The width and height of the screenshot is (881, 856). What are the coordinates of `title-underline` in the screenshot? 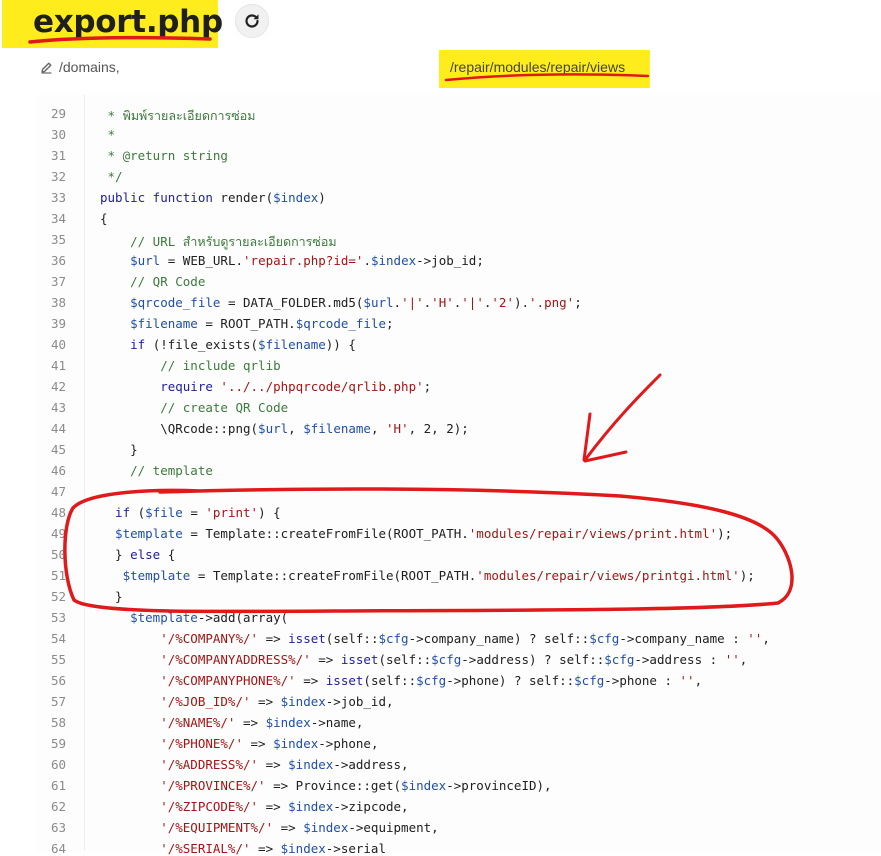 It's located at (120, 40).